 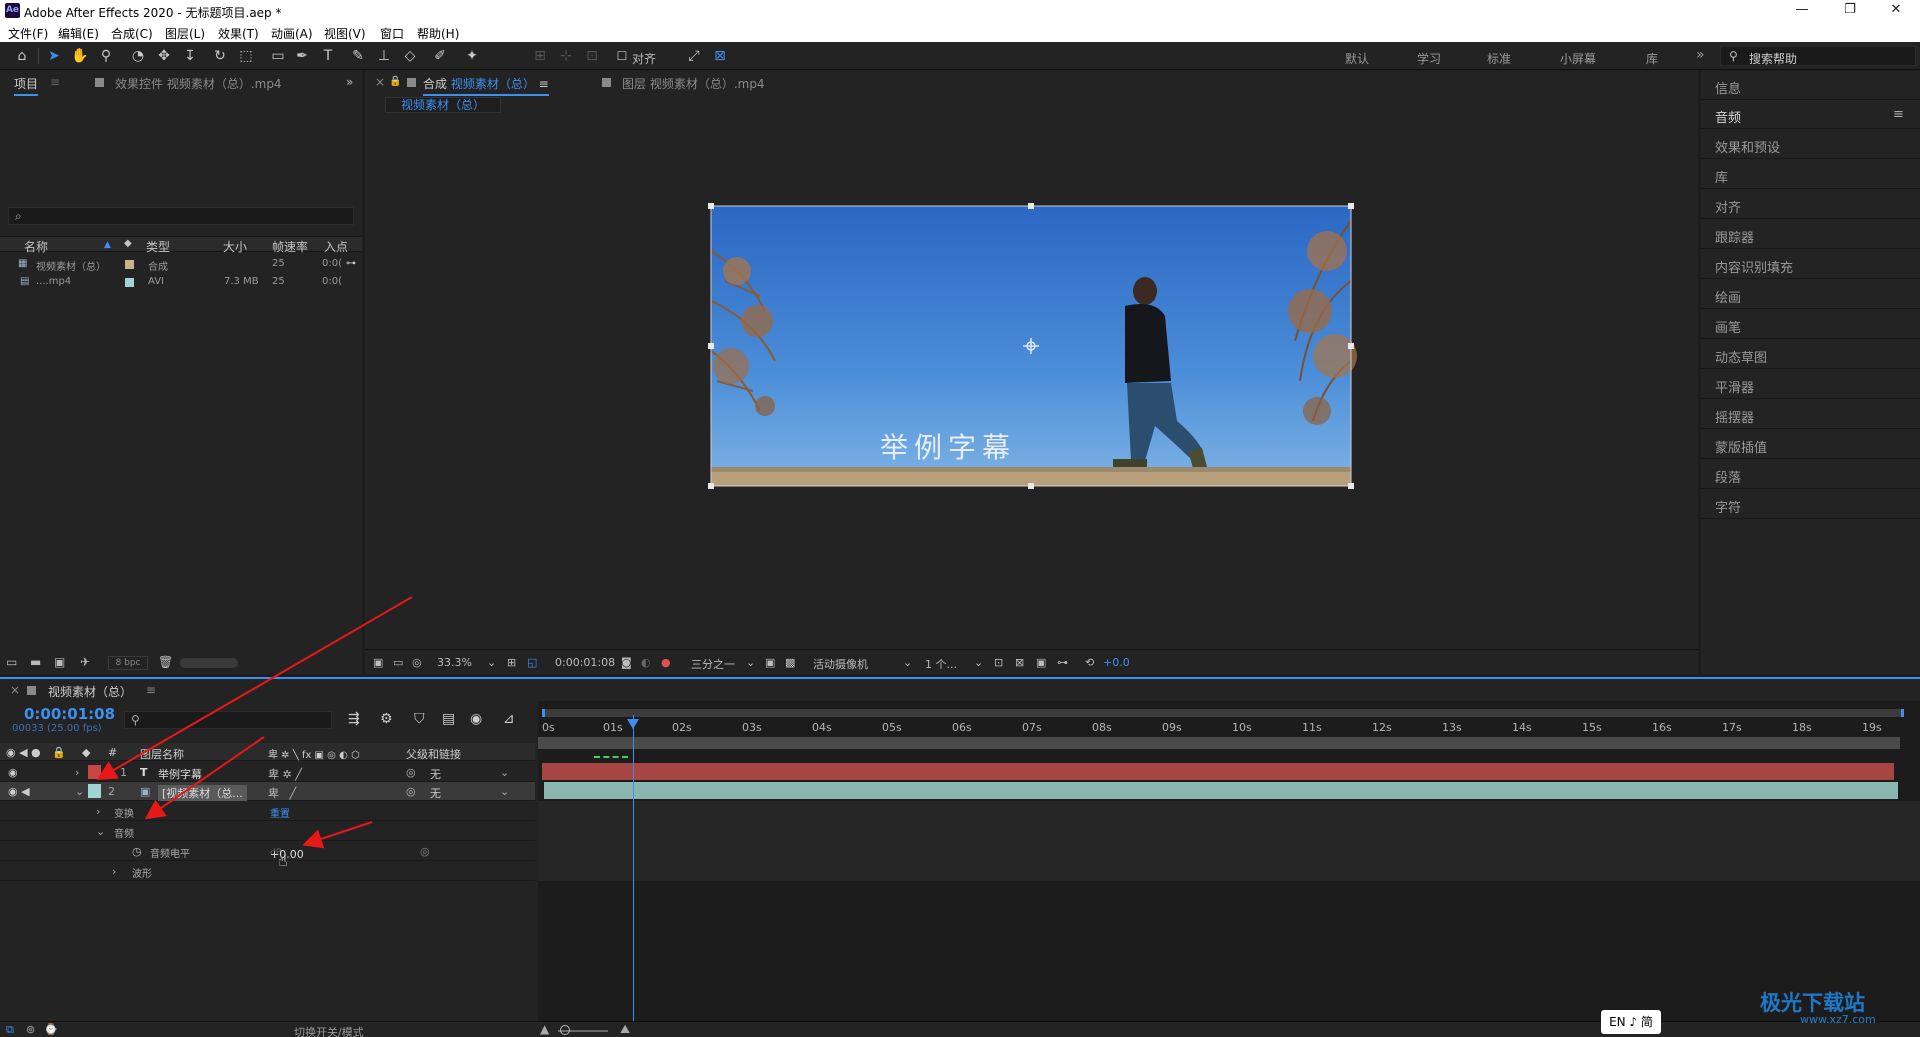 I want to click on close-timeline-tab-button: ×, so click(x=15, y=690).